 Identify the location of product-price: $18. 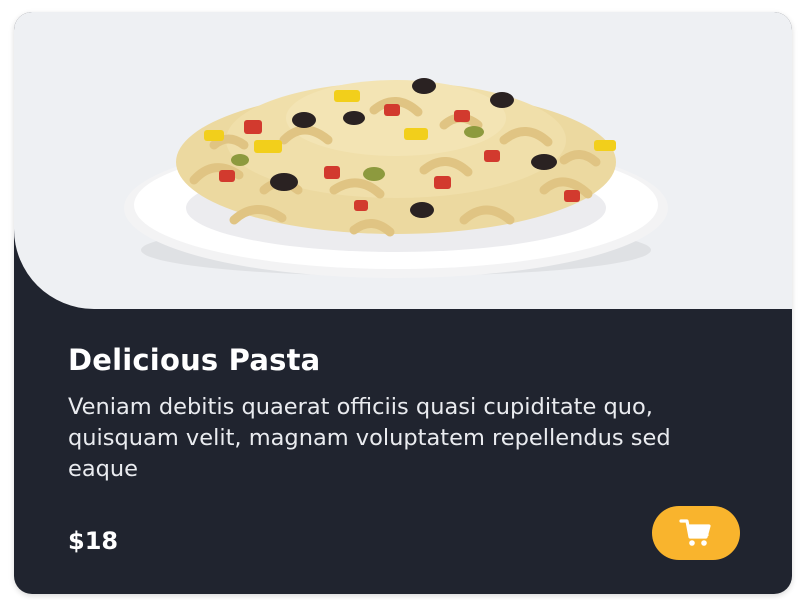
(93, 541).